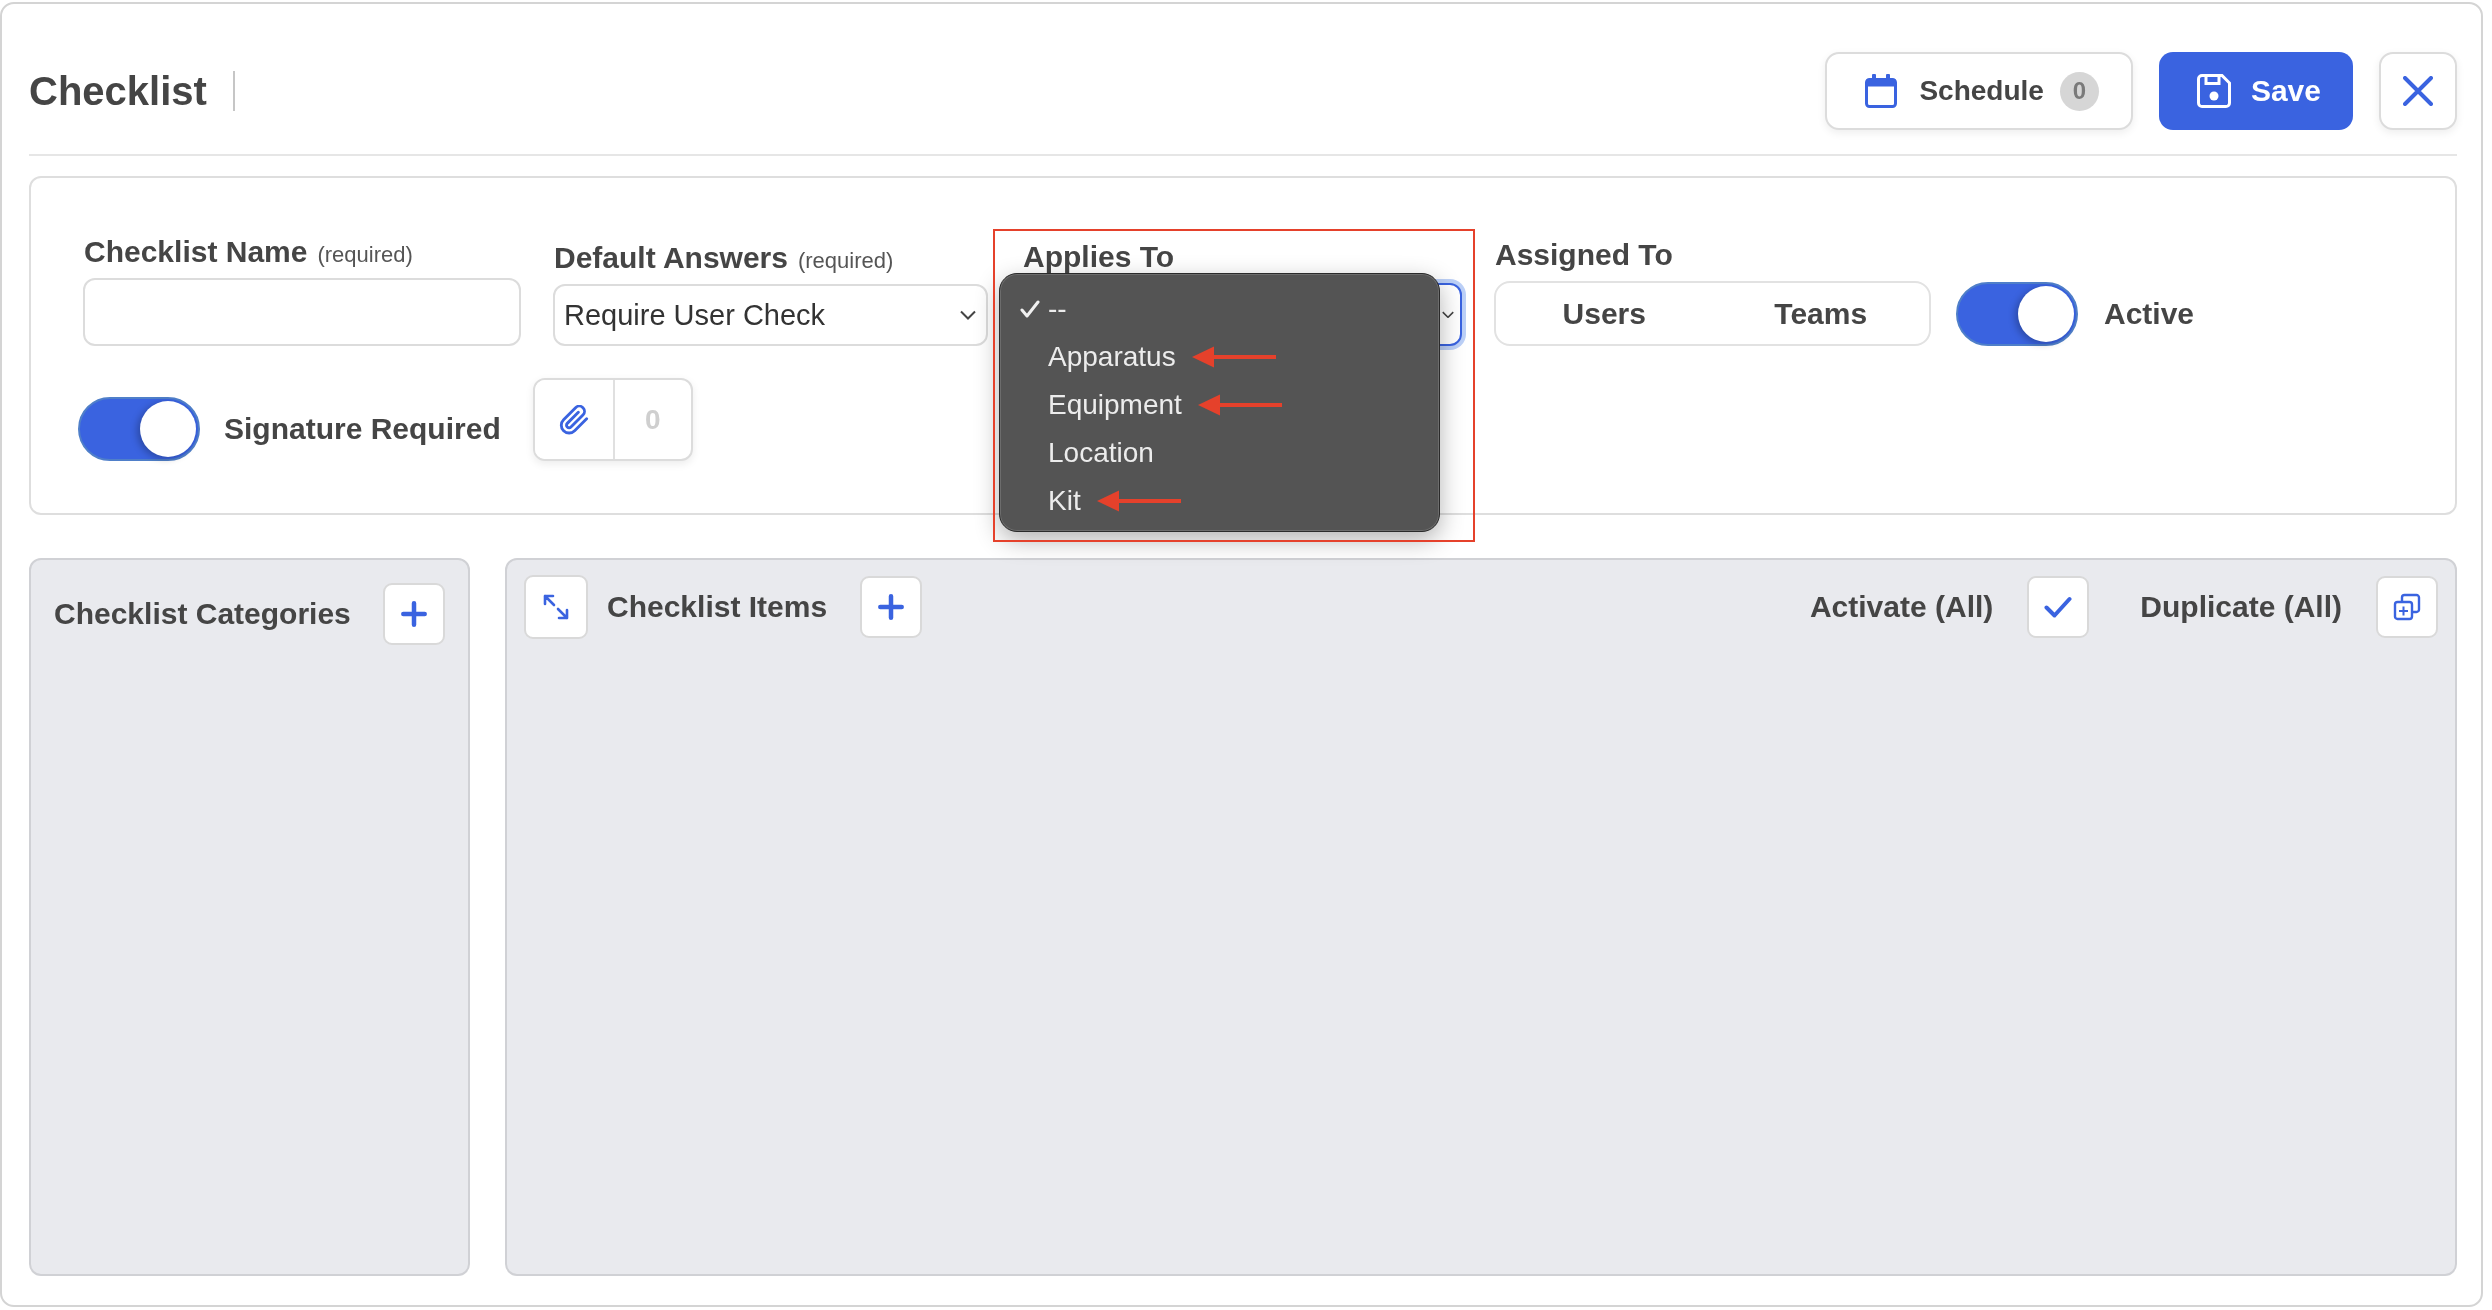  Describe the element at coordinates (2241, 607) in the screenshot. I see `action-label: Duplicate (All)` at that location.